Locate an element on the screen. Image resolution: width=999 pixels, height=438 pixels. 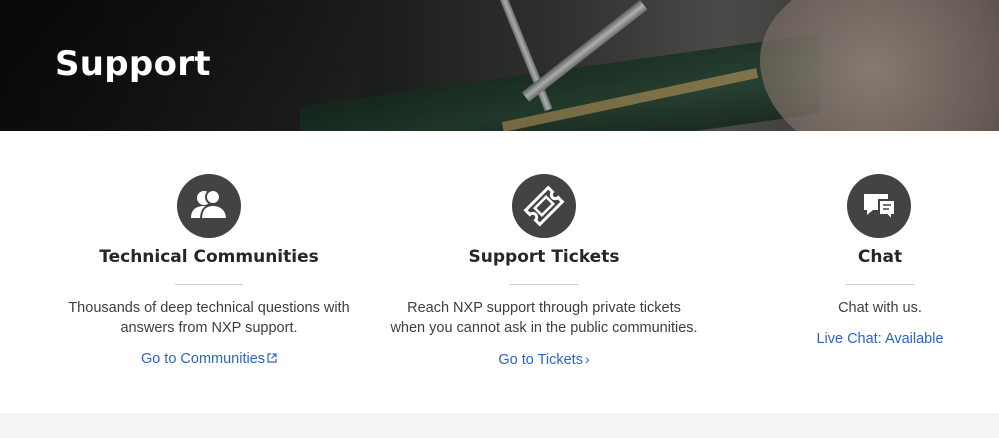
page-title: Support is located at coordinates (133, 64).